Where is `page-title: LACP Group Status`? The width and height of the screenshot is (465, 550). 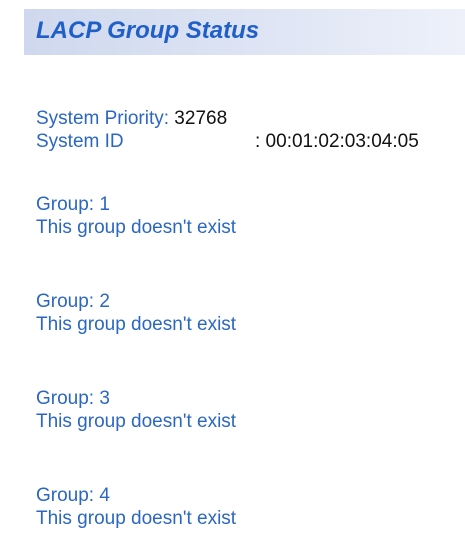 page-title: LACP Group Status is located at coordinates (148, 30).